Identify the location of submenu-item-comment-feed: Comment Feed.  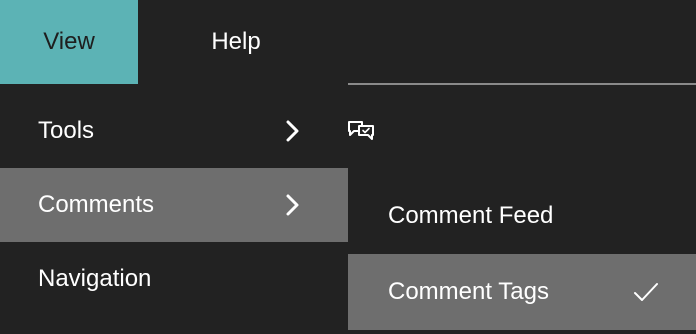
(522, 216).